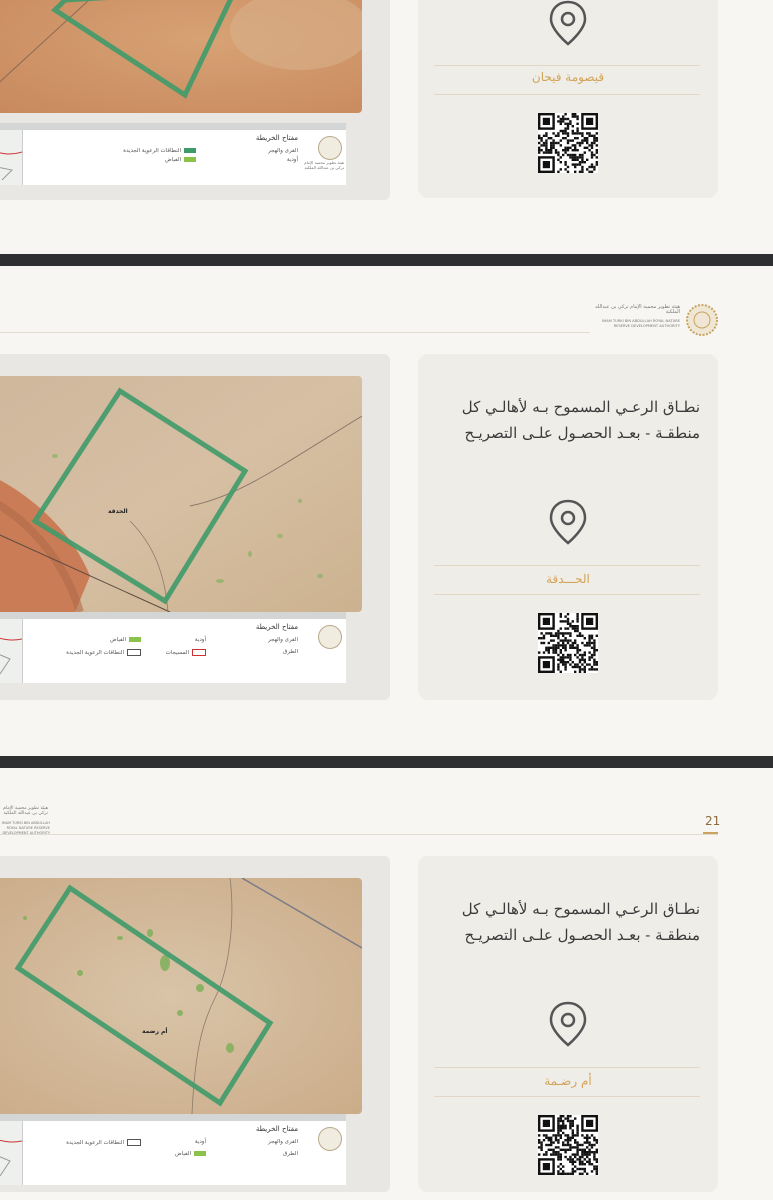 This screenshot has width=773, height=1200. I want to click on satellite-map, so click(181, 56).